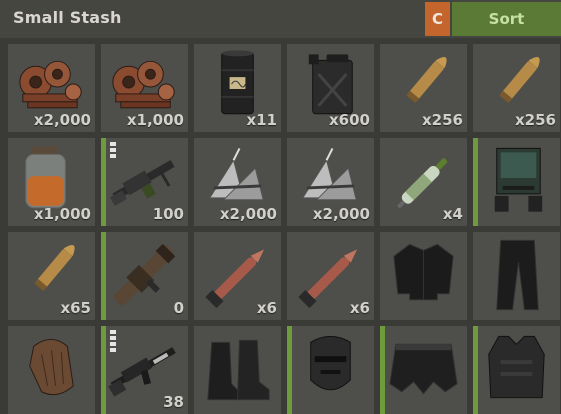 The height and width of the screenshot is (414, 561). Describe the element at coordinates (452, 214) in the screenshot. I see `item-quantity: x4` at that location.